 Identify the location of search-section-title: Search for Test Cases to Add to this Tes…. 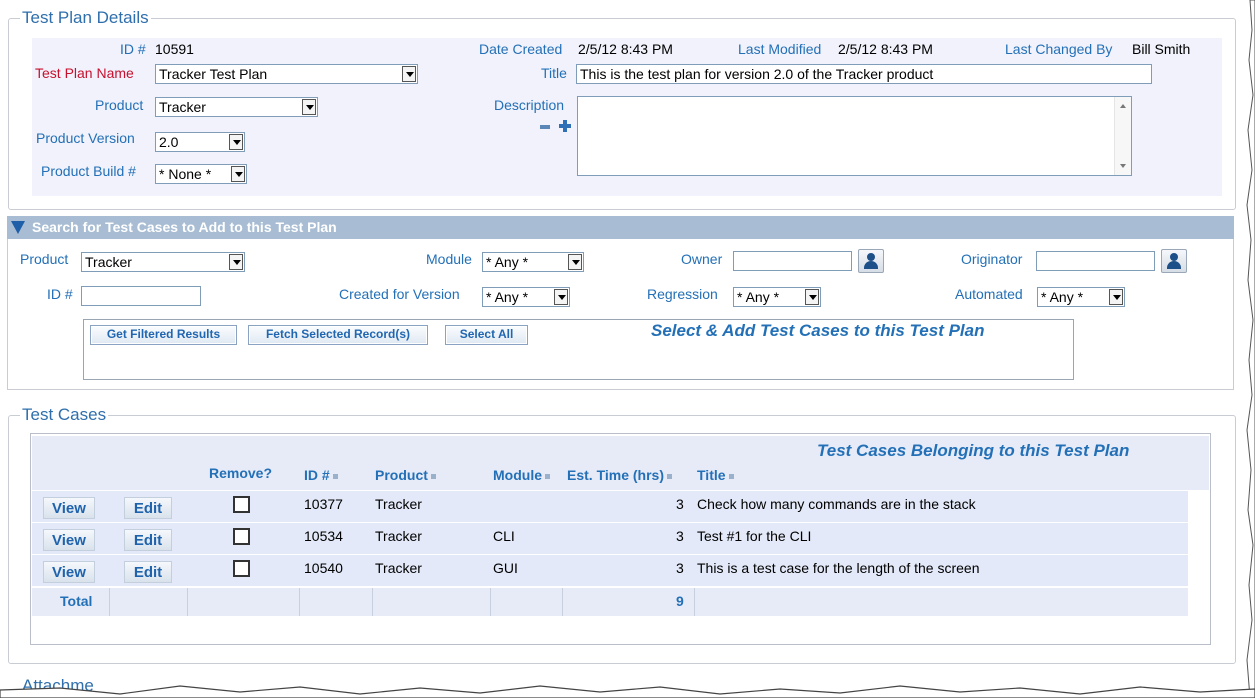
(184, 227).